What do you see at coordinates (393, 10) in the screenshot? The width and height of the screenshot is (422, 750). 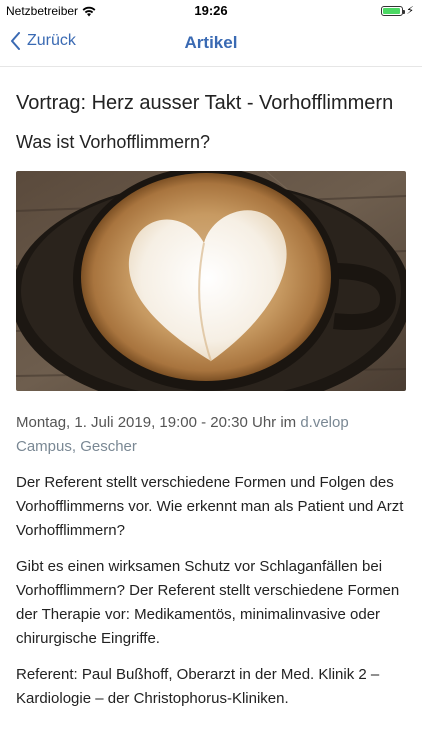 I see `battery-icon` at bounding box center [393, 10].